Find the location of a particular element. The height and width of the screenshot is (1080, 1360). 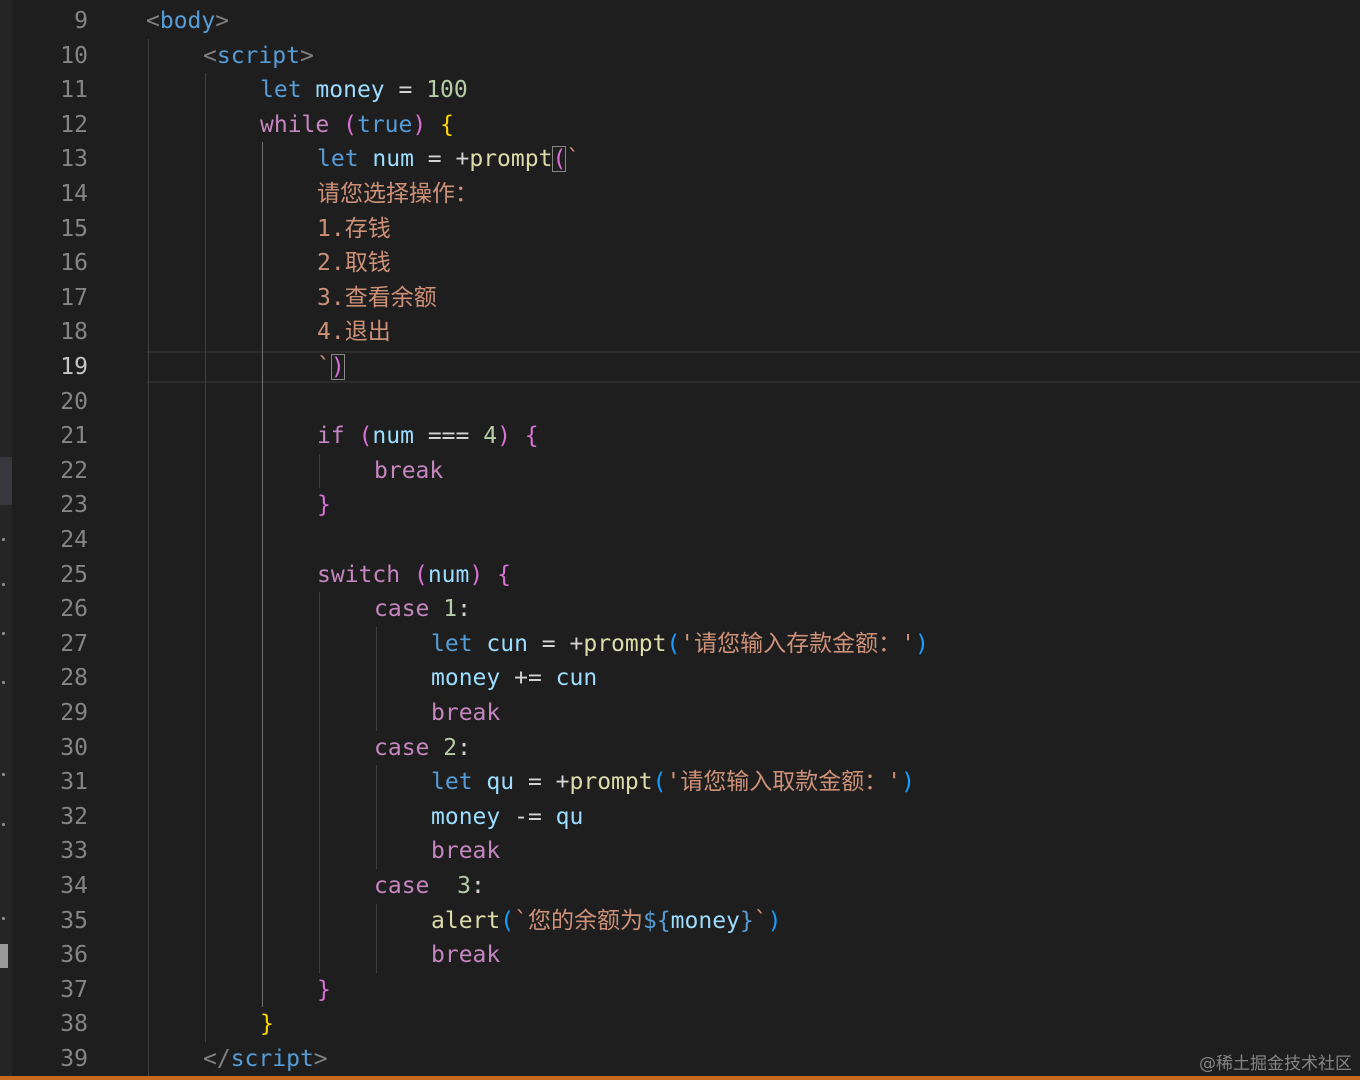

code-token: > is located at coordinates (306, 55).